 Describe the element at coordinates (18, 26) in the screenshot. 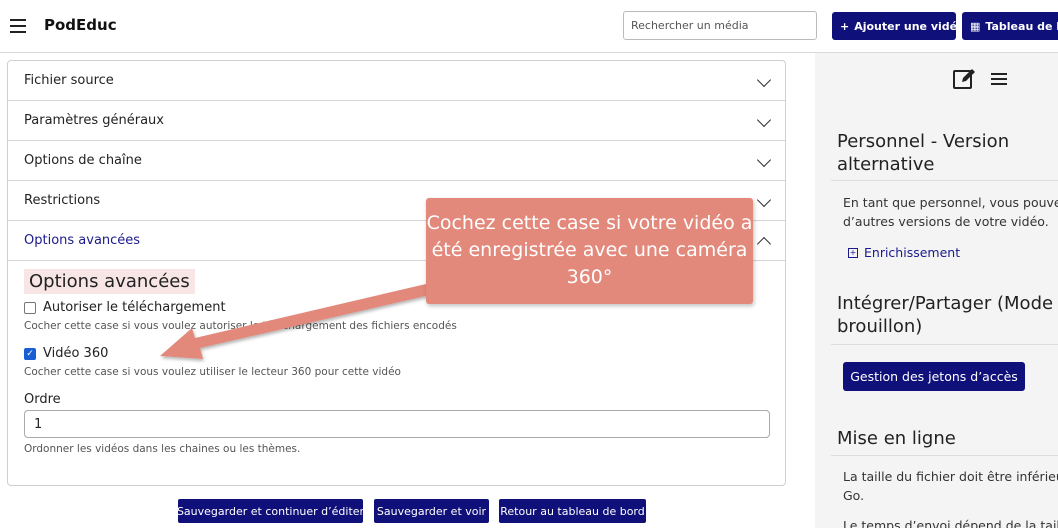

I see `hamburger-menu-icon` at that location.